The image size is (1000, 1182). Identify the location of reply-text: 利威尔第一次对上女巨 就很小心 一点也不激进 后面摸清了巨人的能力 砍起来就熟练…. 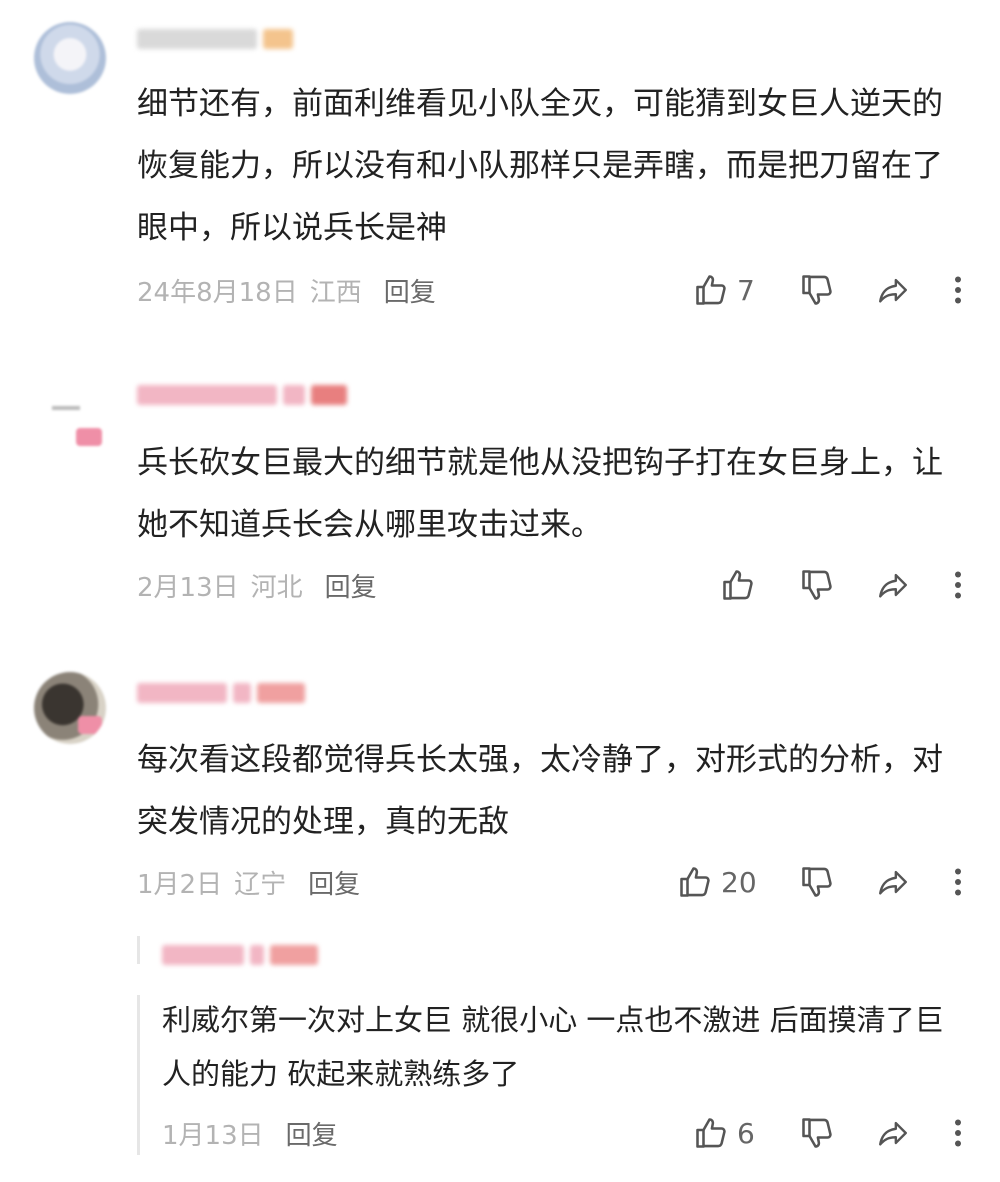
(553, 1047).